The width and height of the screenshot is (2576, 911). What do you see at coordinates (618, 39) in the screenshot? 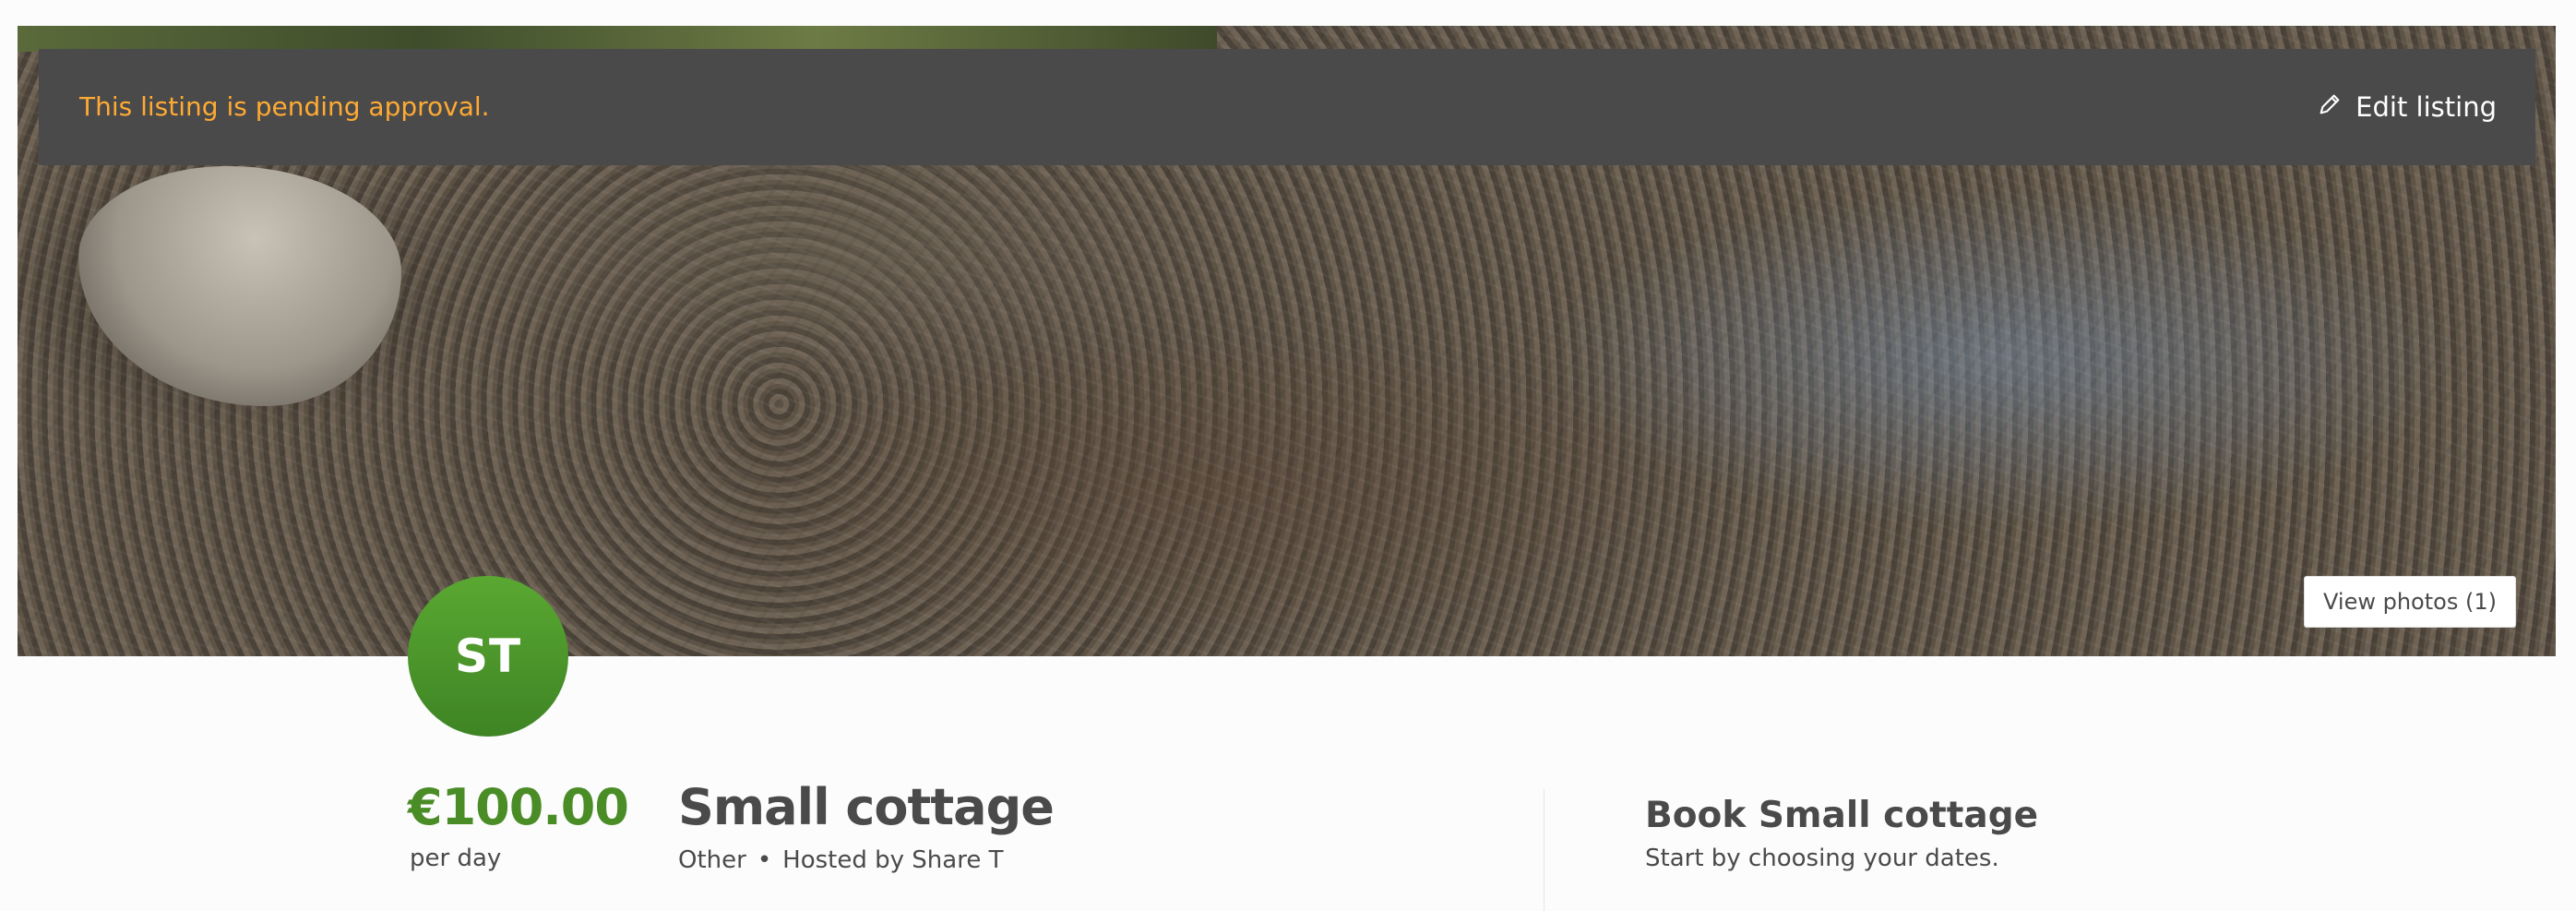
I see `hero-grass-decoration` at bounding box center [618, 39].